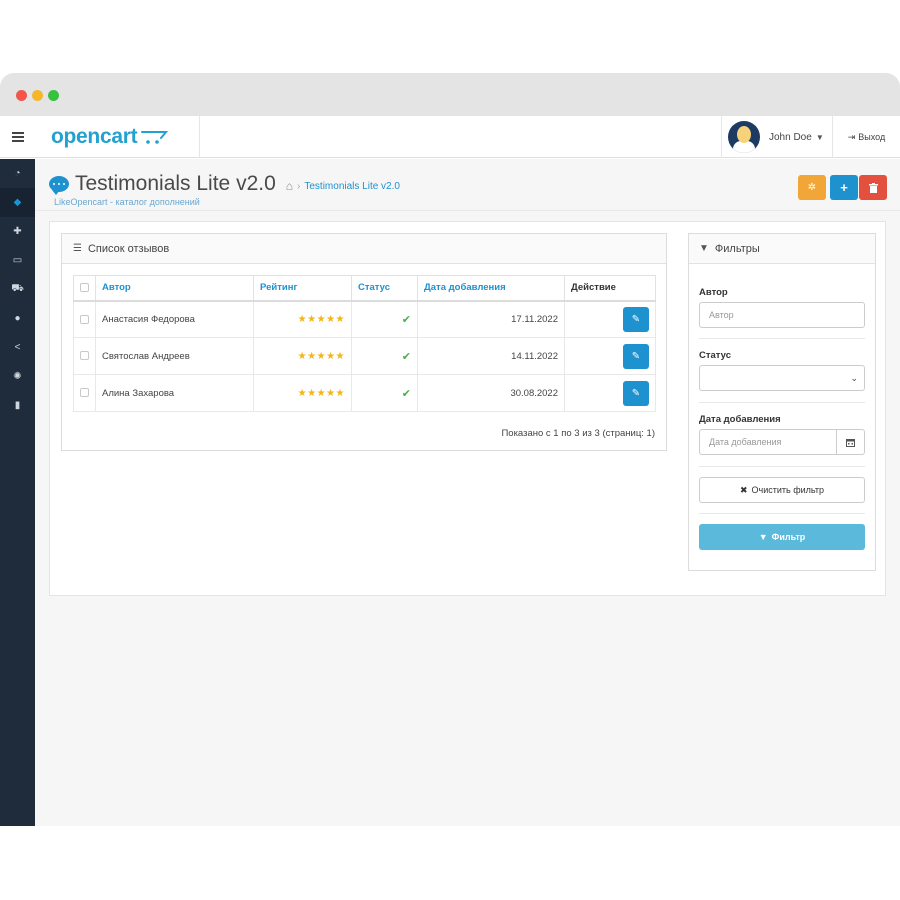 Image resolution: width=900 pixels, height=900 pixels. I want to click on calendar-icon, so click(850, 442).